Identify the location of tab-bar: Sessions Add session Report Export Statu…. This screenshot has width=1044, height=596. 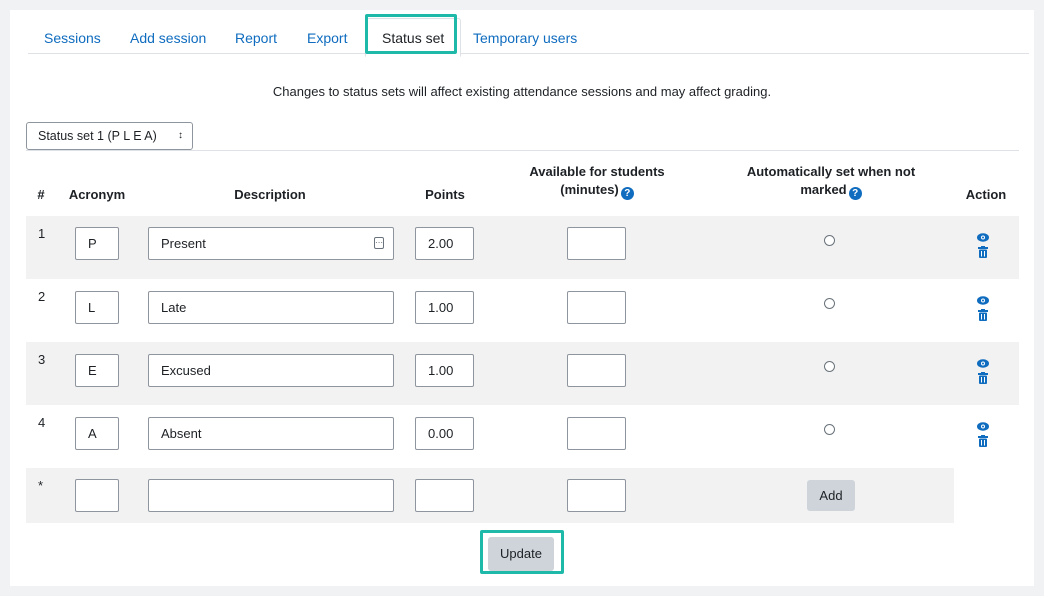
(528, 35).